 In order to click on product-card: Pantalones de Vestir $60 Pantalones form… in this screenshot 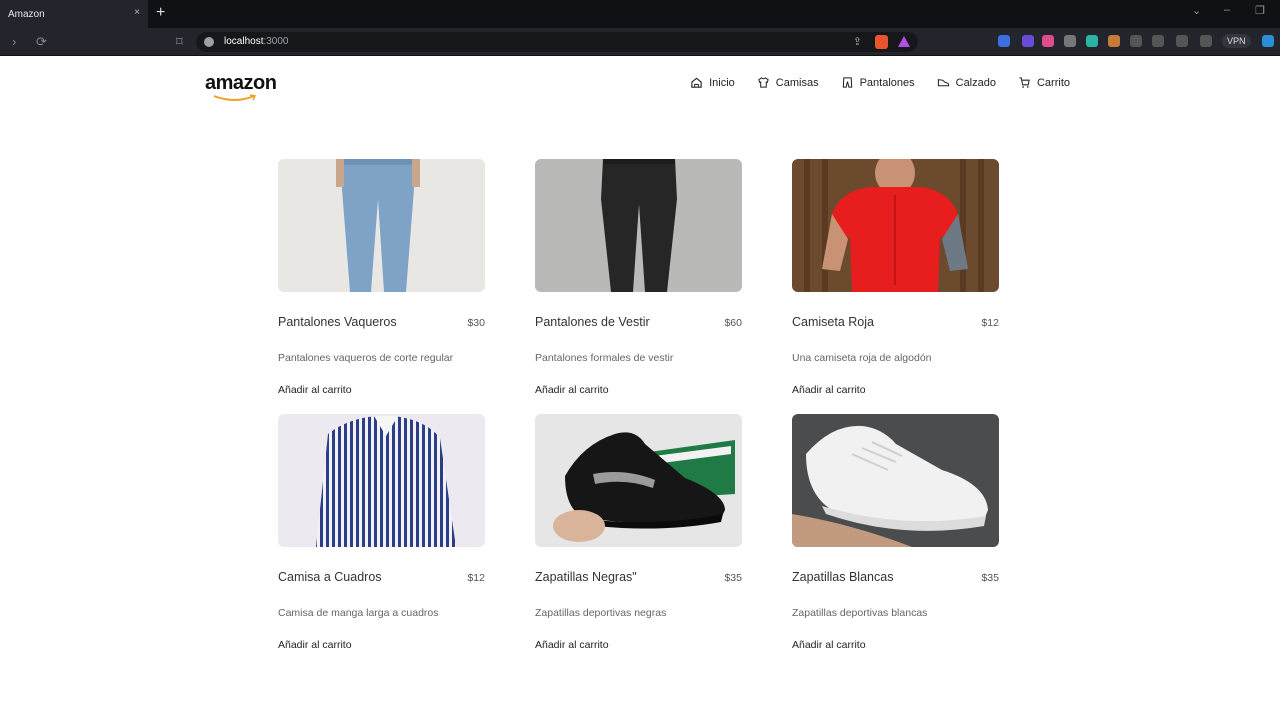, I will do `click(638, 277)`.